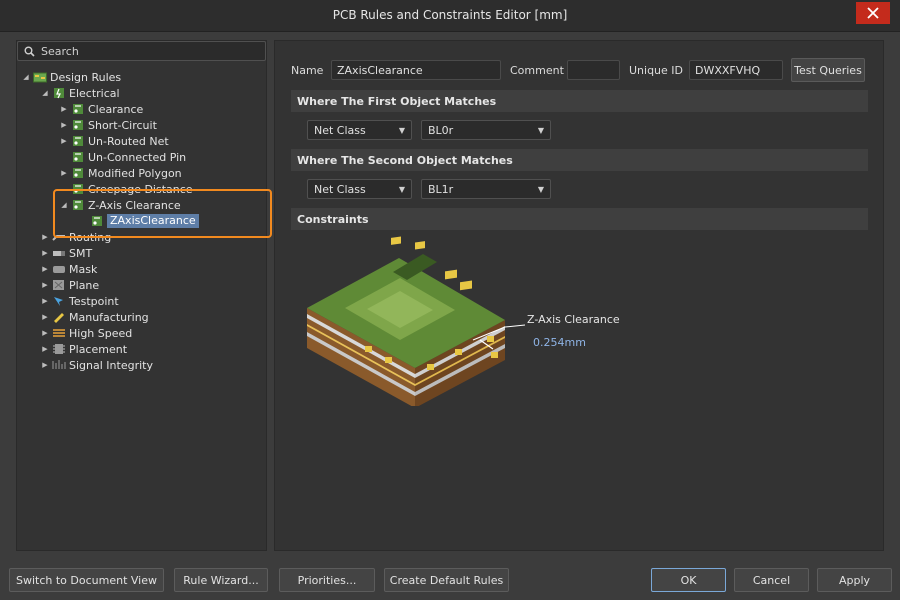 The height and width of the screenshot is (600, 900). Describe the element at coordinates (59, 349) in the screenshot. I see `placement-icon` at that location.